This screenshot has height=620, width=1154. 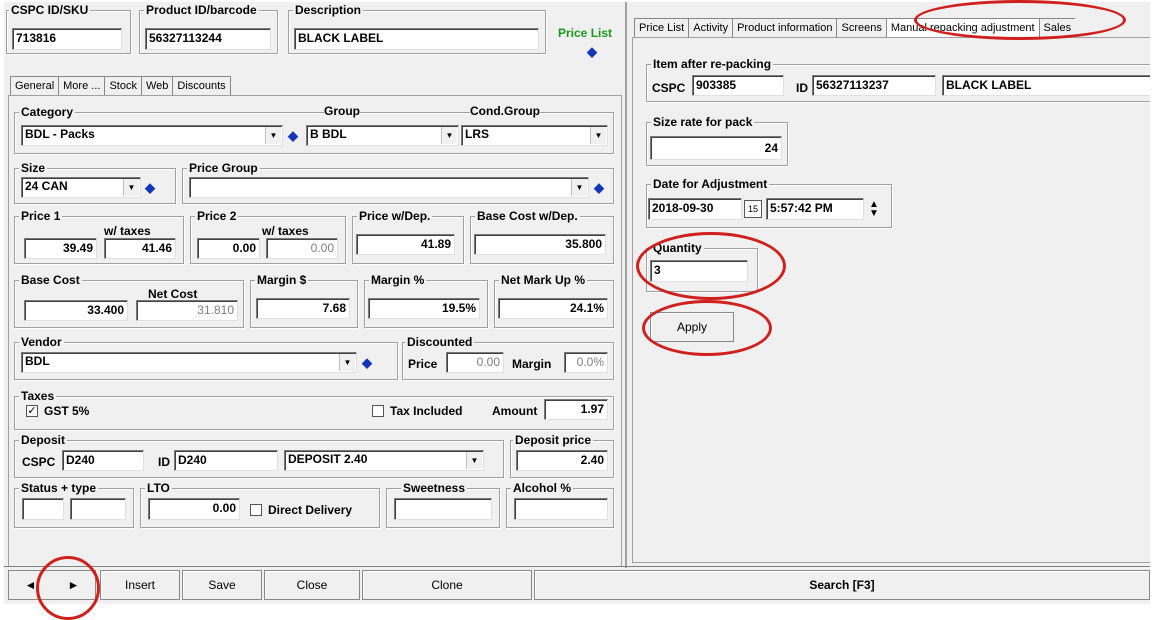 What do you see at coordinates (711, 28) in the screenshot?
I see `tab-activity: Activity` at bounding box center [711, 28].